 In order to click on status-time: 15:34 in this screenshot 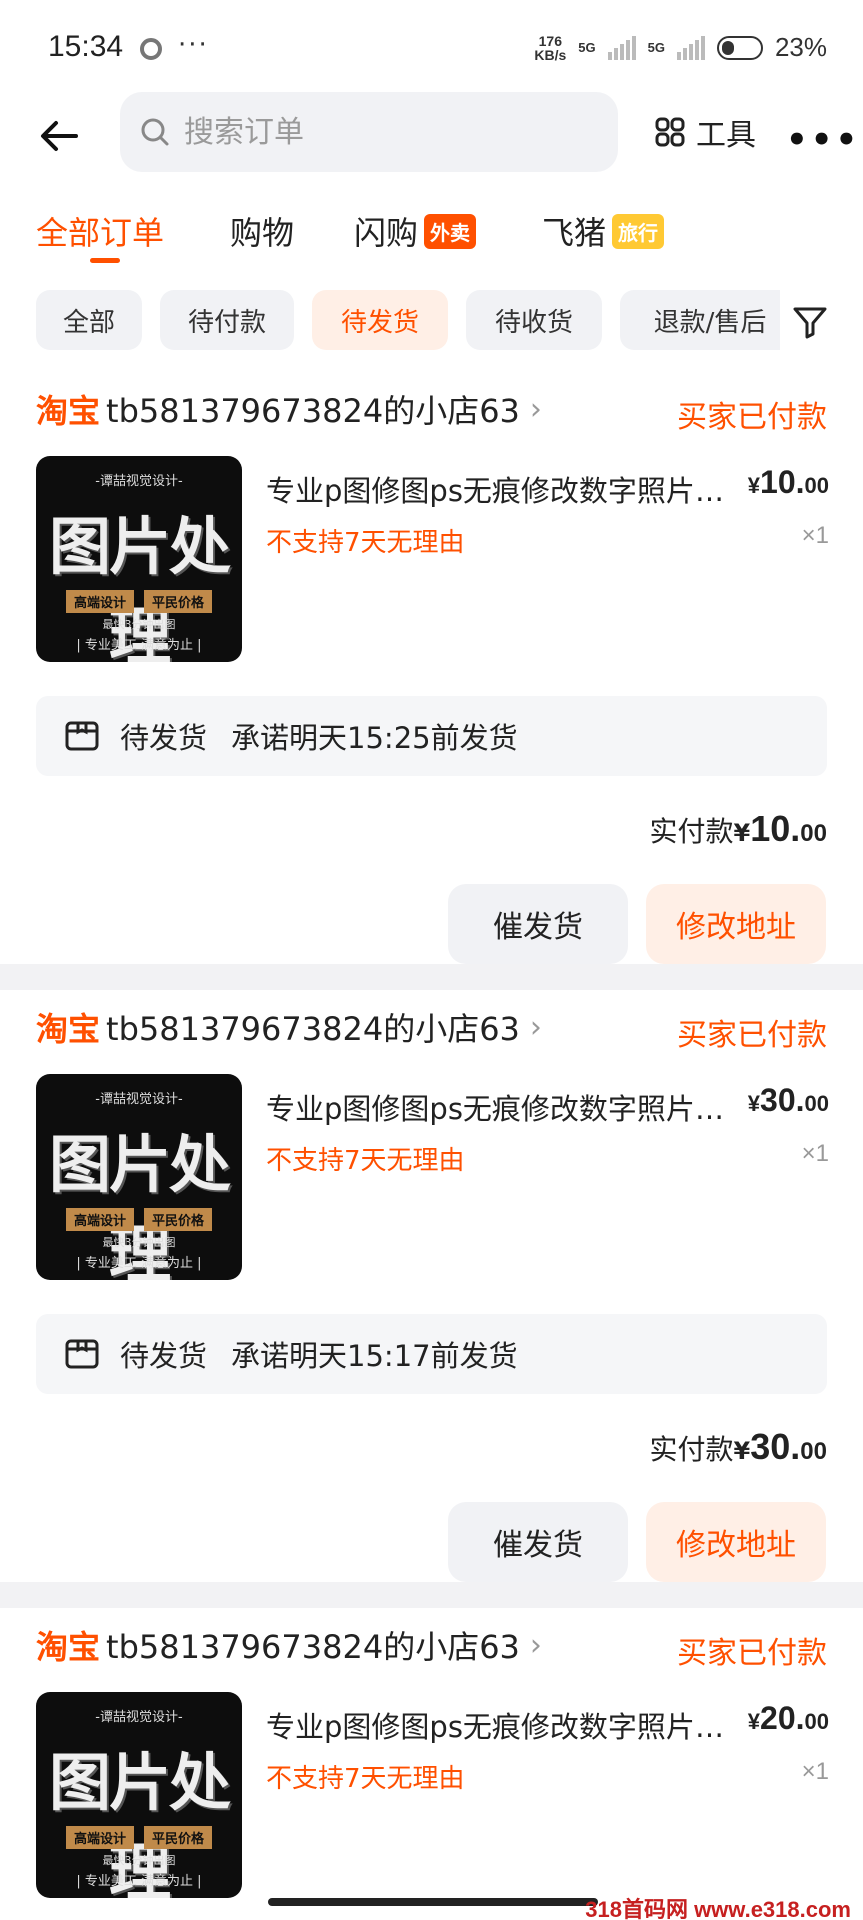, I will do `click(86, 46)`.